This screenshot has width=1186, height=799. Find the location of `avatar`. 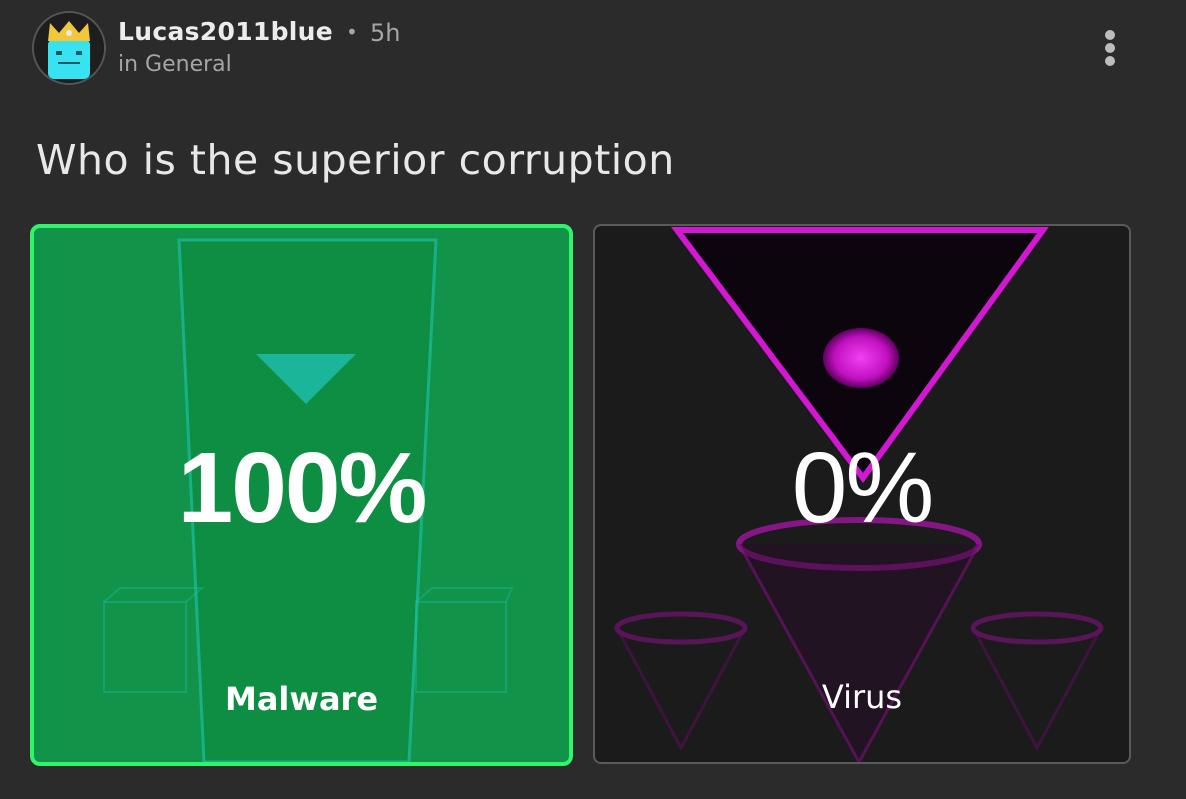

avatar is located at coordinates (69, 48).